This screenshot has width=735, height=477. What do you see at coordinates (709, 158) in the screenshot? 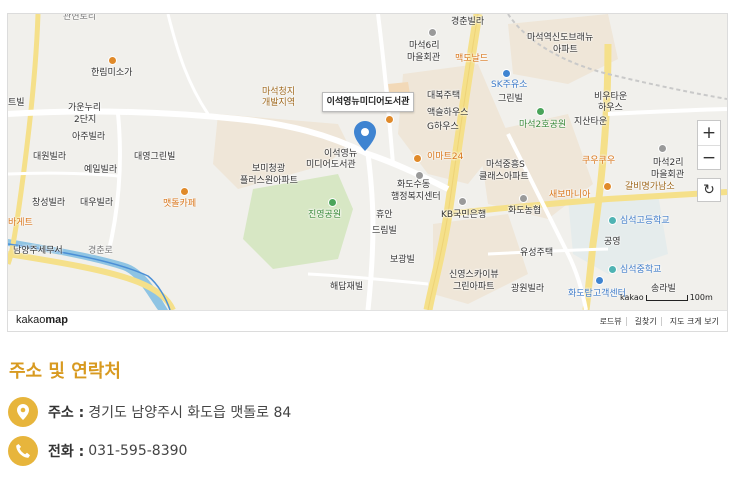
I see `zoom-out-button: −` at bounding box center [709, 158].